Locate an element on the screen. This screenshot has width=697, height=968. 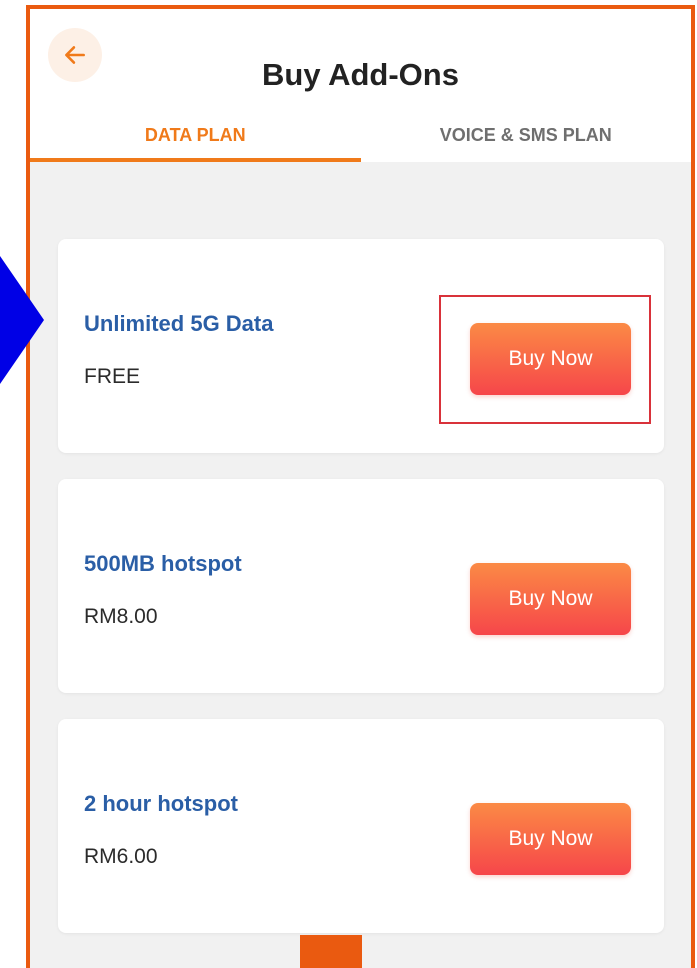
plan-name: Unlimited 5G Data is located at coordinates (179, 323).